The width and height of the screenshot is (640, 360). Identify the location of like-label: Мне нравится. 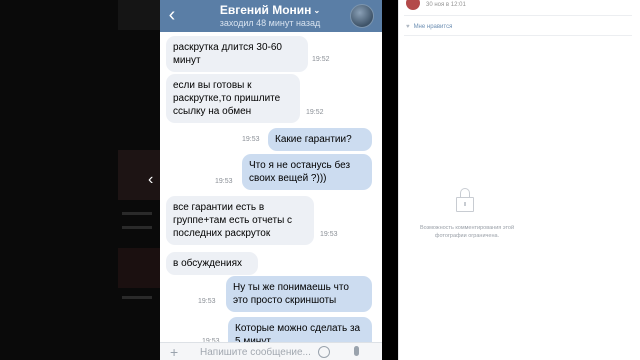
(433, 27).